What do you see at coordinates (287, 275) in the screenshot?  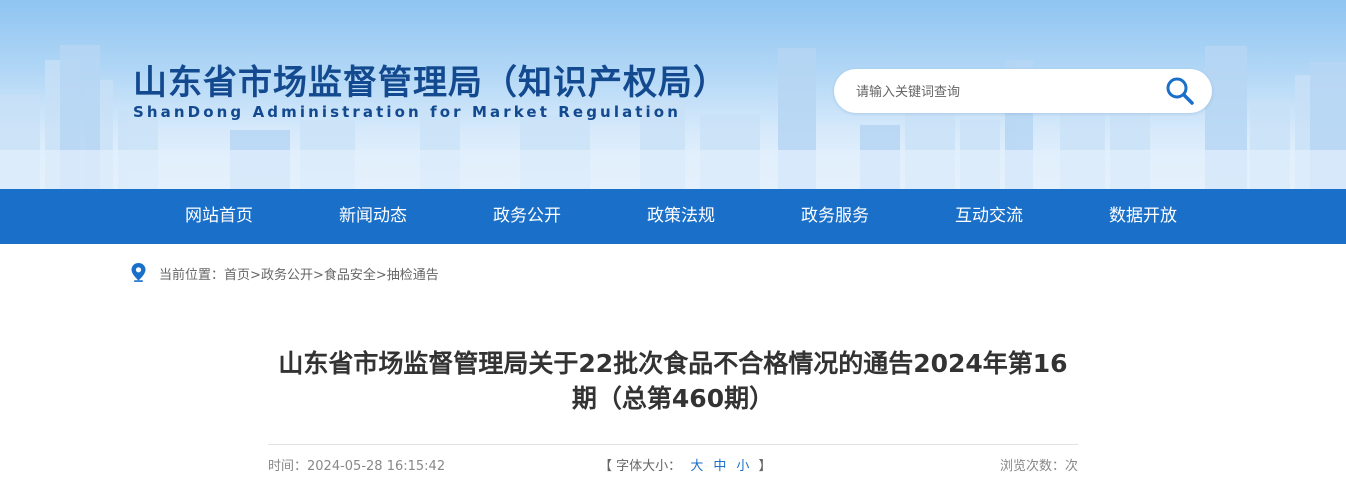 I see `breadcrumb-government-affairs: 政务公开` at bounding box center [287, 275].